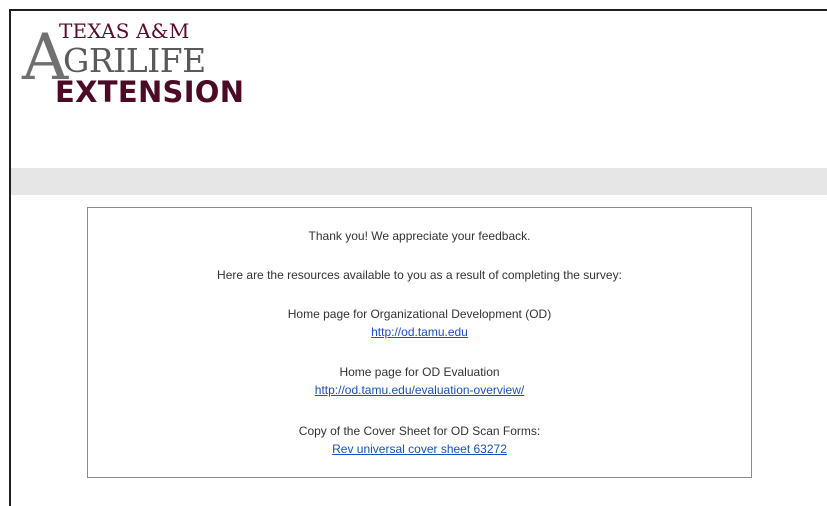 The height and width of the screenshot is (506, 827). I want to click on cover-sheet-link: Rev universal cover sheet 63272, so click(419, 449).